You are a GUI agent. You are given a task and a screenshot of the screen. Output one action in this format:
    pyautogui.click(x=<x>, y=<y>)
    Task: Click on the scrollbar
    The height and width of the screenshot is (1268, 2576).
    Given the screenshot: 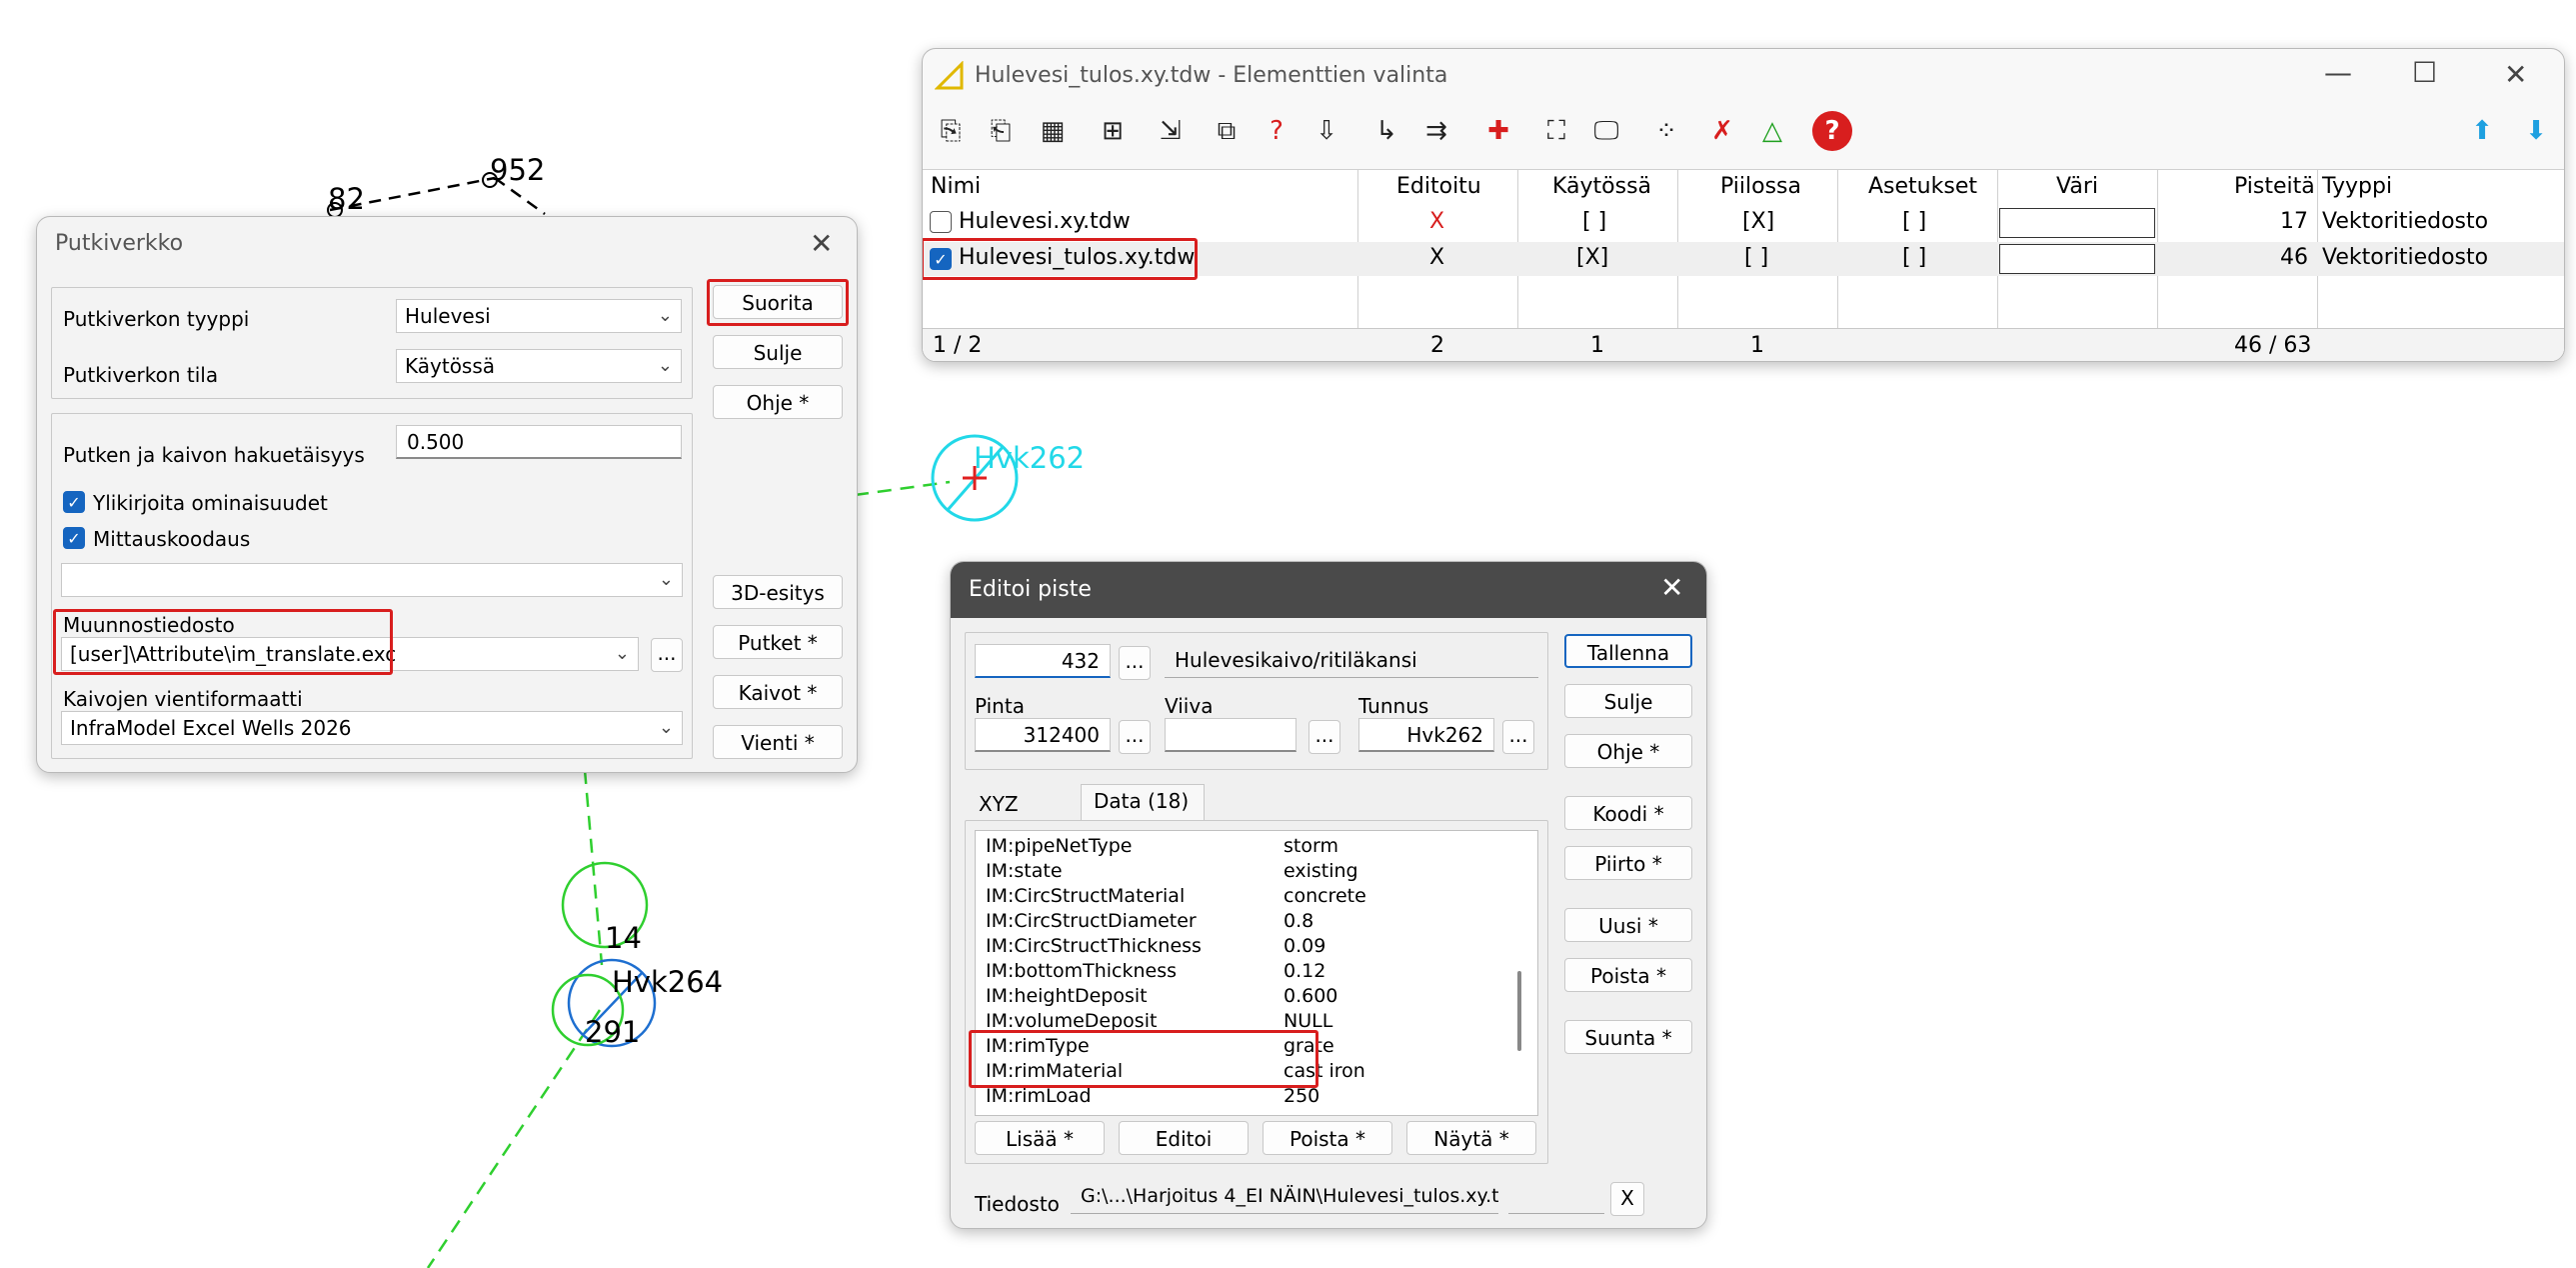 What is the action you would take?
    pyautogui.click(x=1519, y=1011)
    